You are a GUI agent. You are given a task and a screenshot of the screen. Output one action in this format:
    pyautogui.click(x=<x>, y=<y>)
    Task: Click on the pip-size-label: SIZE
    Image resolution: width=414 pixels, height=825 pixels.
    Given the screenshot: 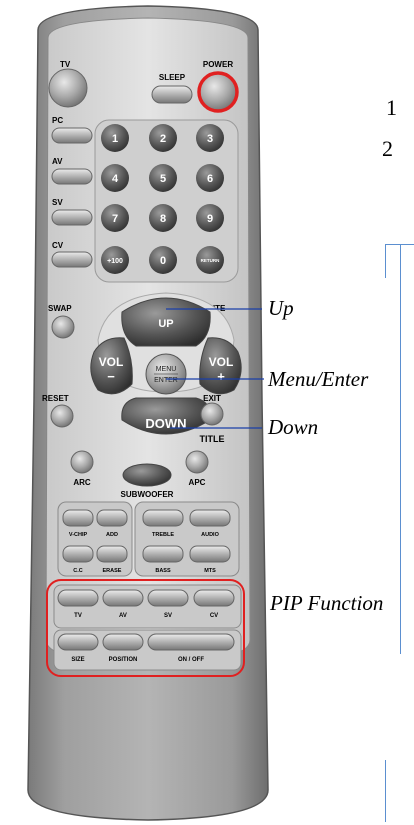 What is the action you would take?
    pyautogui.click(x=77, y=660)
    